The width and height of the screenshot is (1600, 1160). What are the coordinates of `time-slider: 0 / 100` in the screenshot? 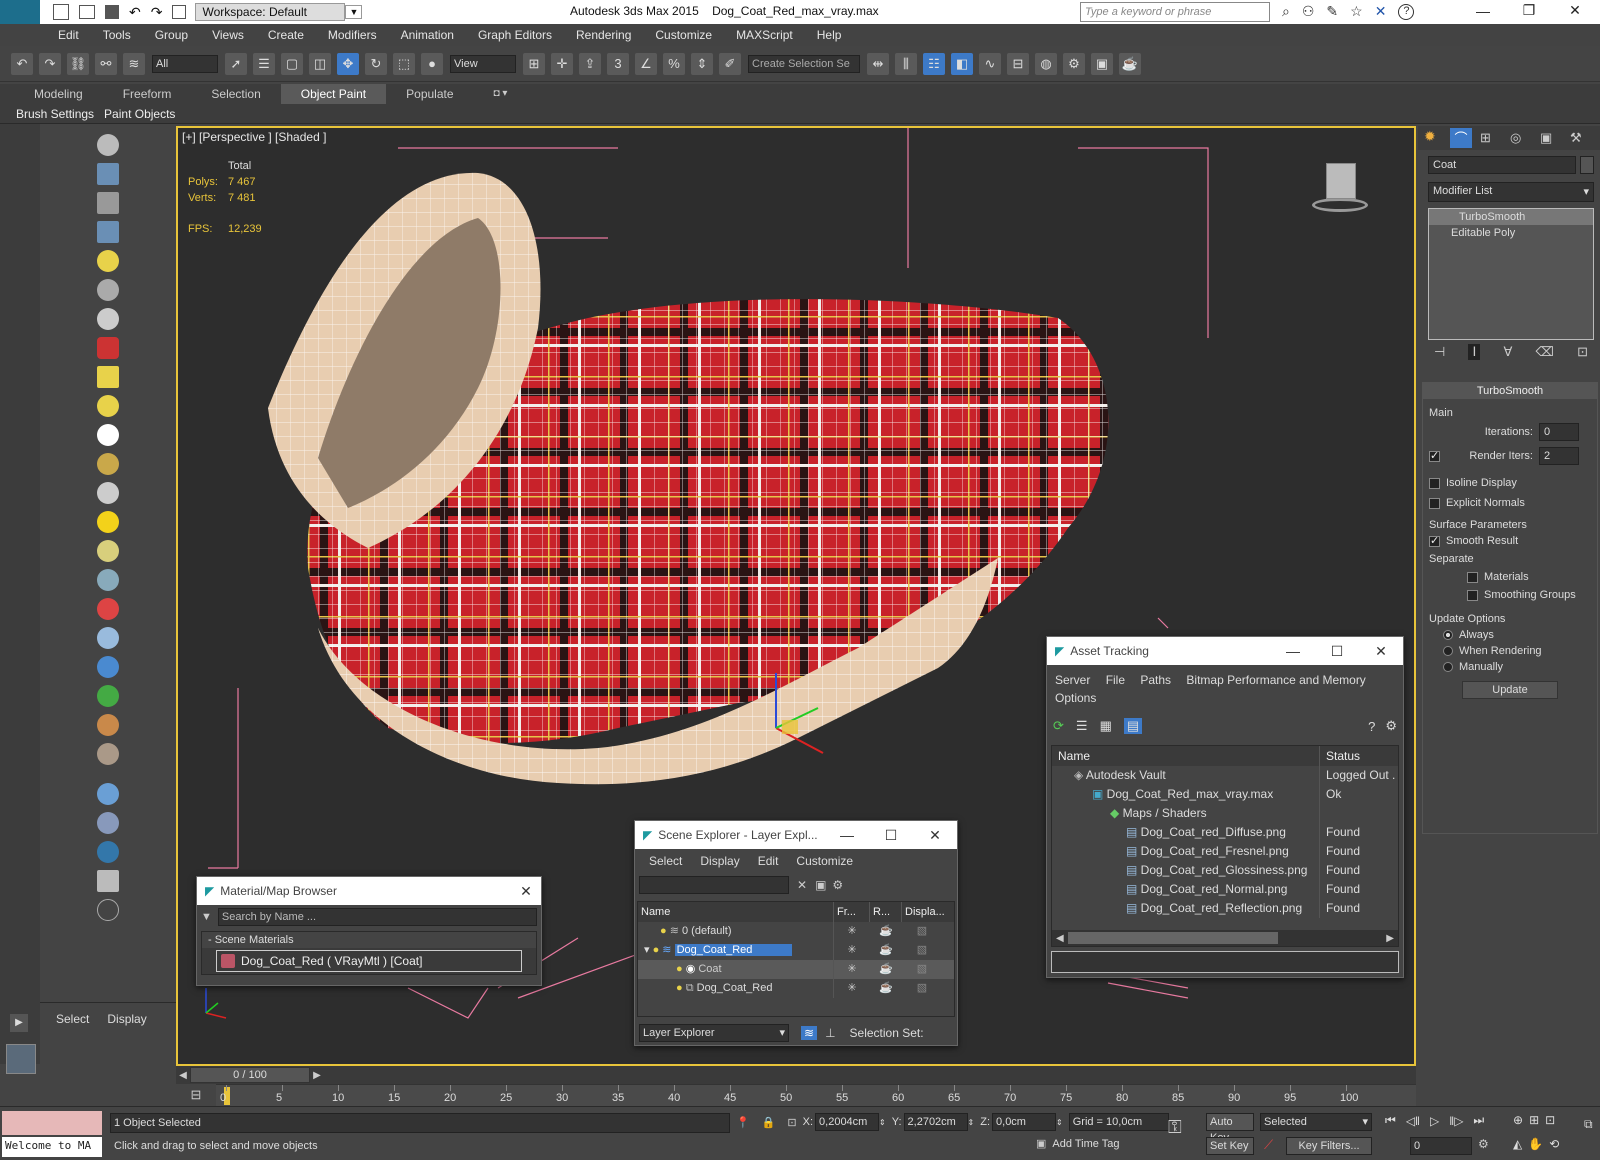 It's located at (250, 1075).